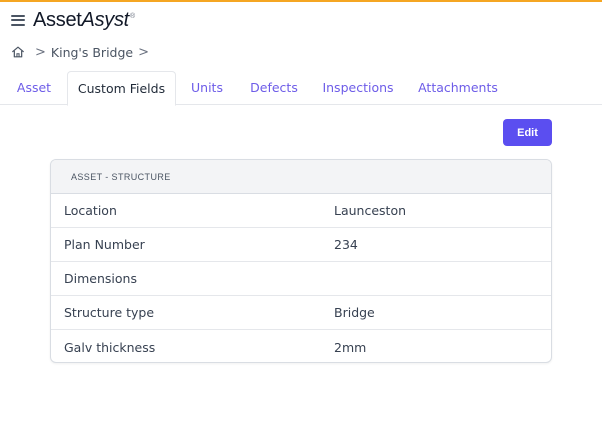 The width and height of the screenshot is (602, 427). I want to click on top-accent-bar, so click(301, 1).